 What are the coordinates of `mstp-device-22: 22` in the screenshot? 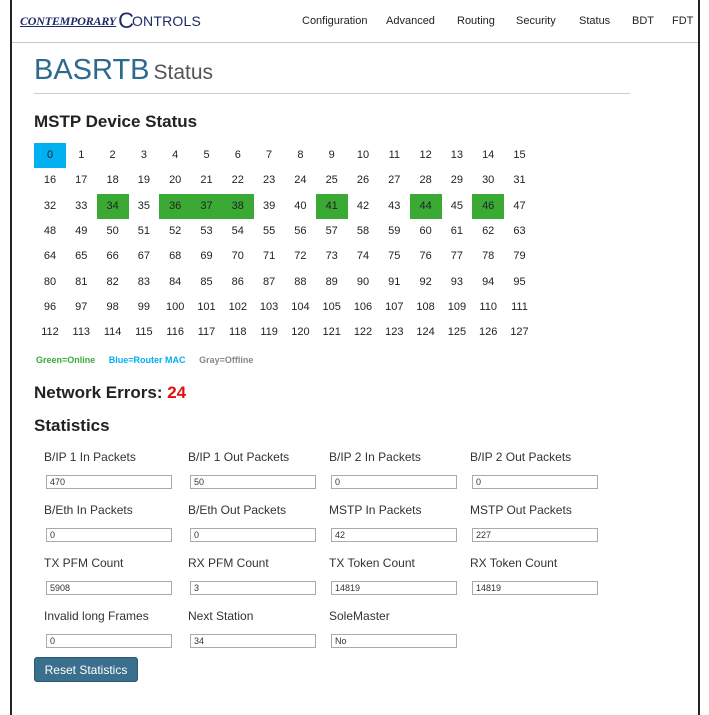 It's located at (237, 180).